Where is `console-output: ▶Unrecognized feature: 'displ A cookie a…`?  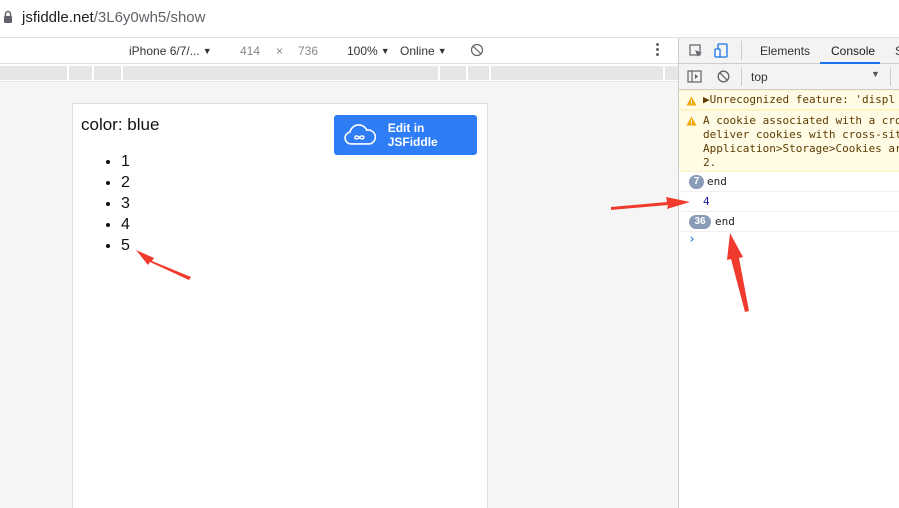 console-output: ▶Unrecognized feature: 'displ A cookie a… is located at coordinates (789, 171).